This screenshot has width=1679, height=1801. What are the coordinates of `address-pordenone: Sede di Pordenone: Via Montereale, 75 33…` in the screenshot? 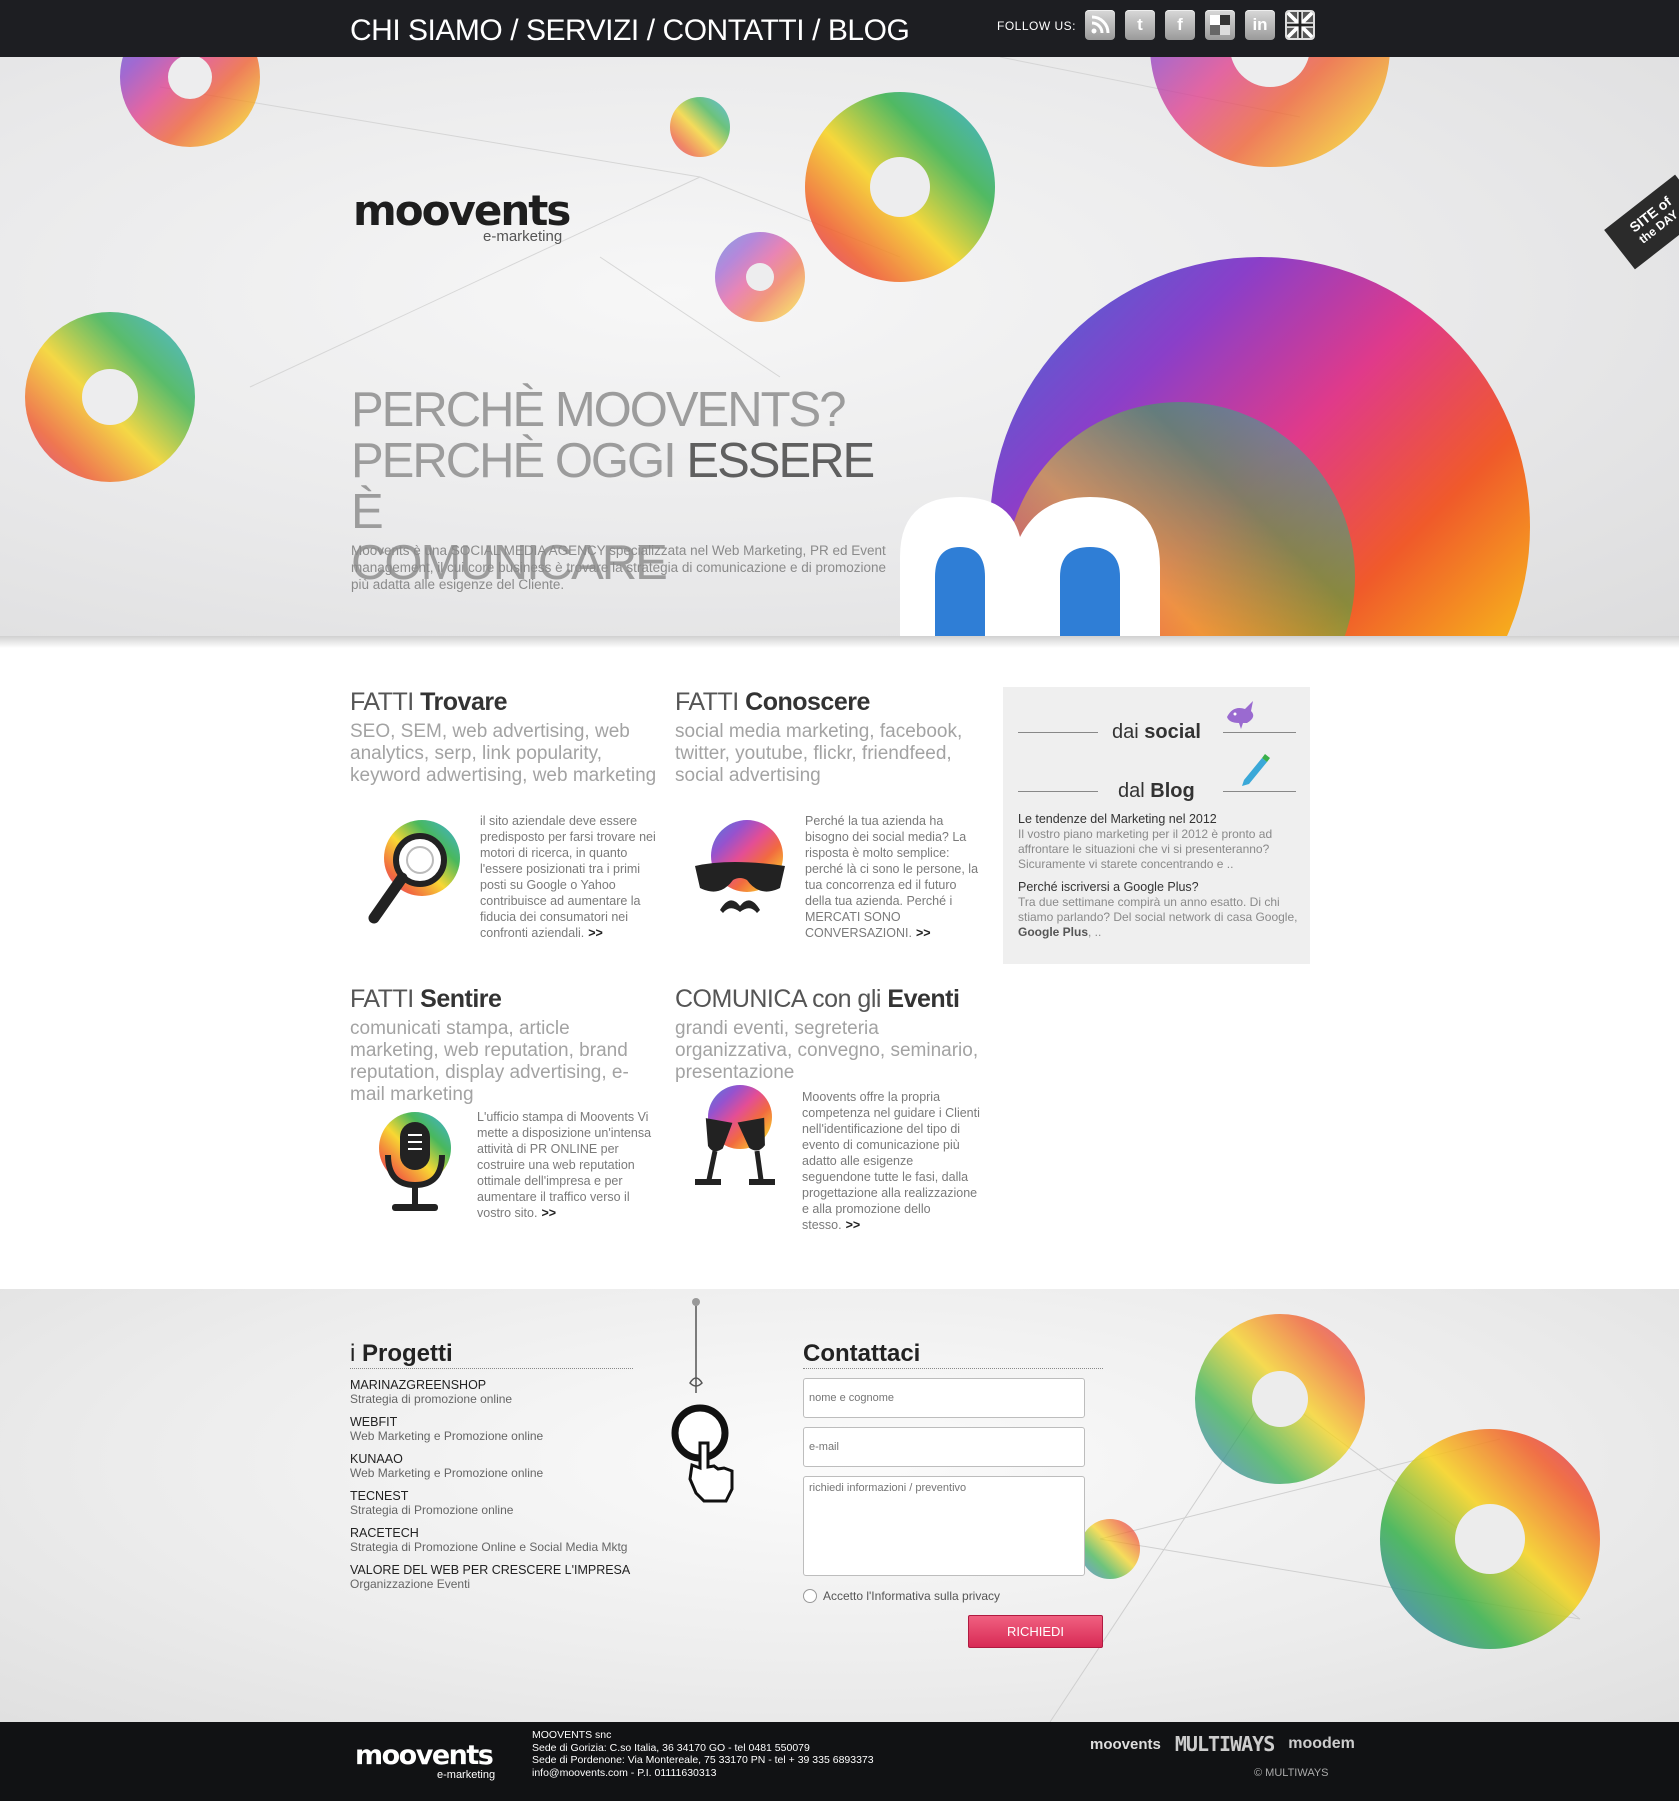 It's located at (703, 1760).